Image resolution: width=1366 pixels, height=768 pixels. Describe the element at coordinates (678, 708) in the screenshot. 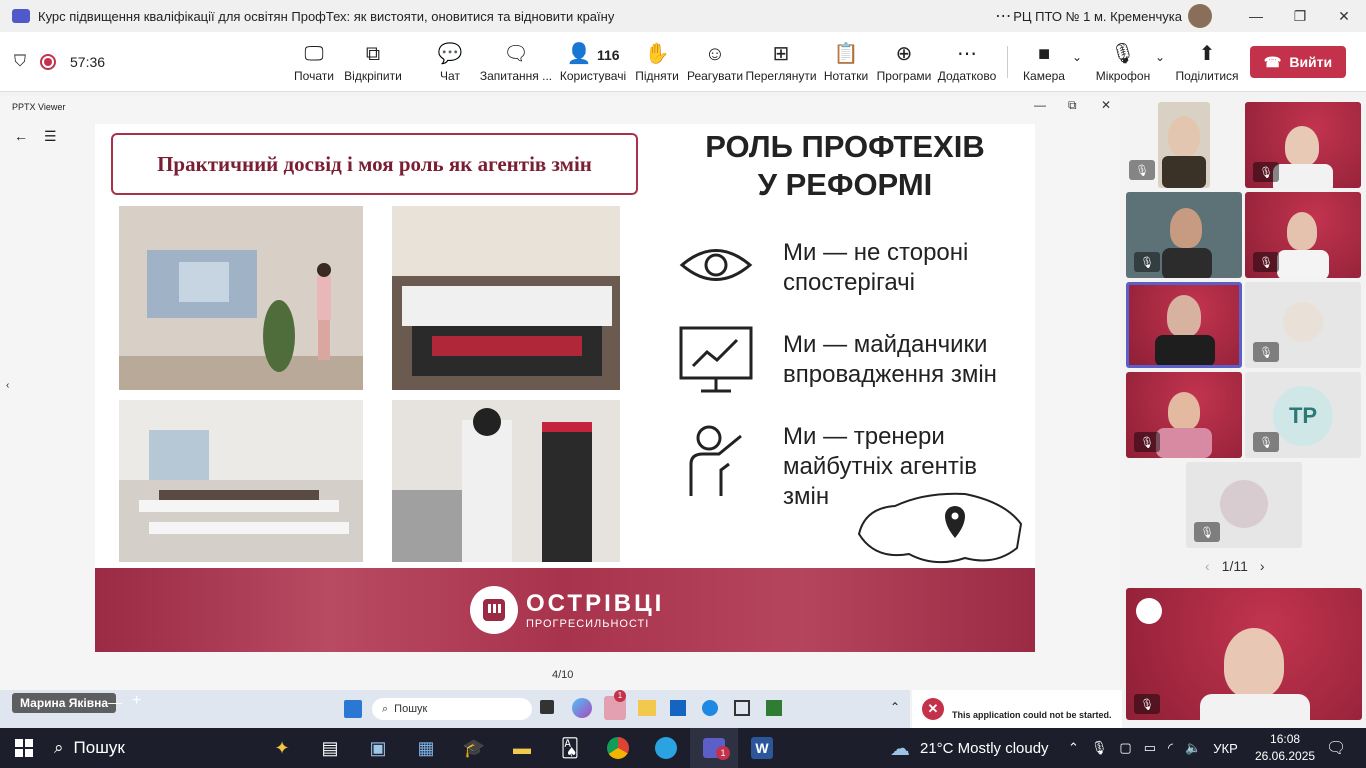

I see `store-icon` at that location.